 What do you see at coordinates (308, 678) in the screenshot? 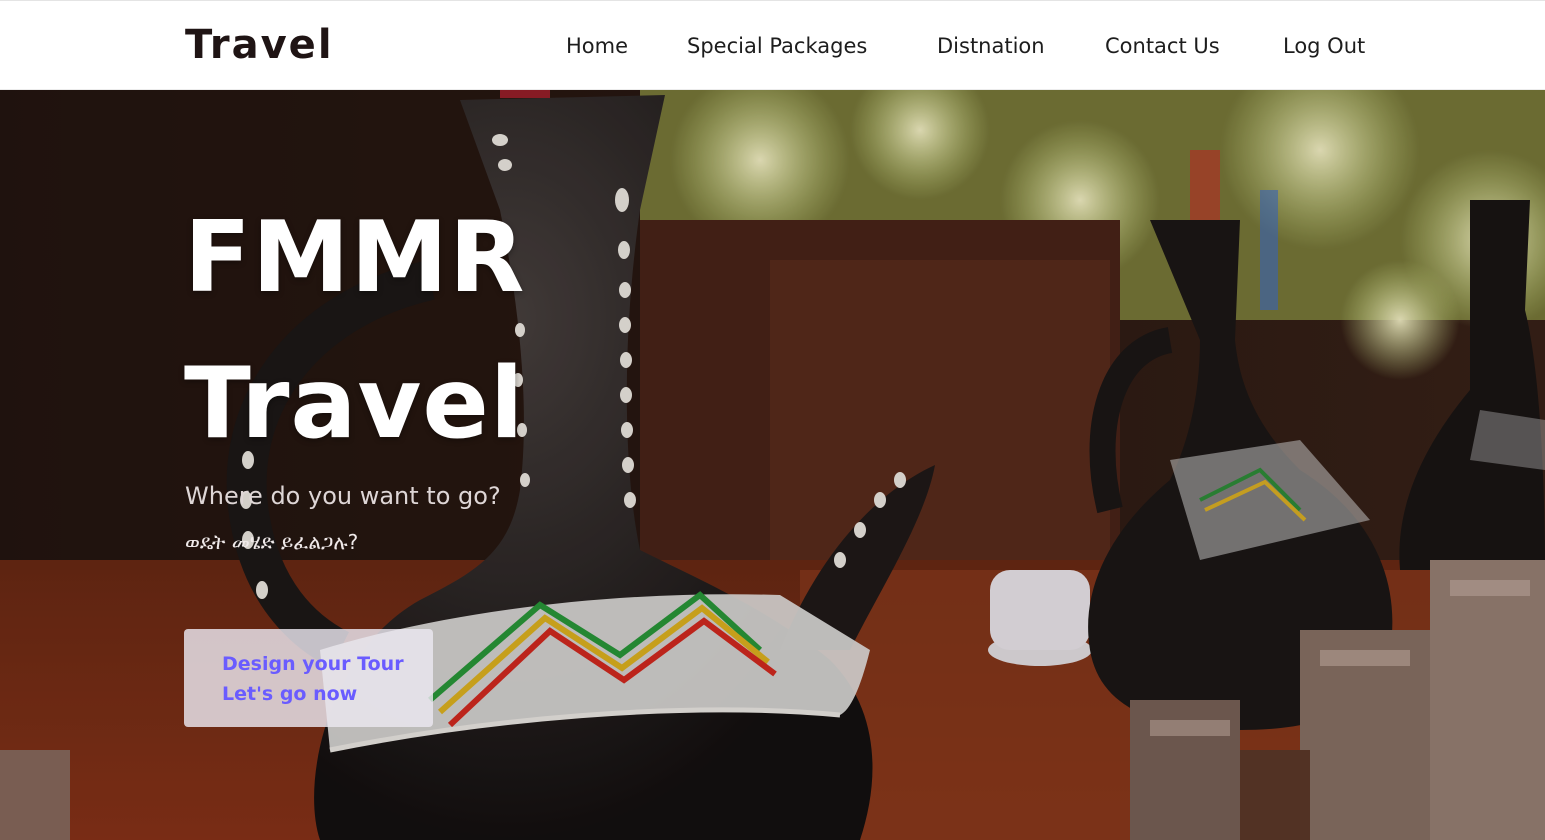
I see `design-your-tour-button: Design your Tour Let's go now` at bounding box center [308, 678].